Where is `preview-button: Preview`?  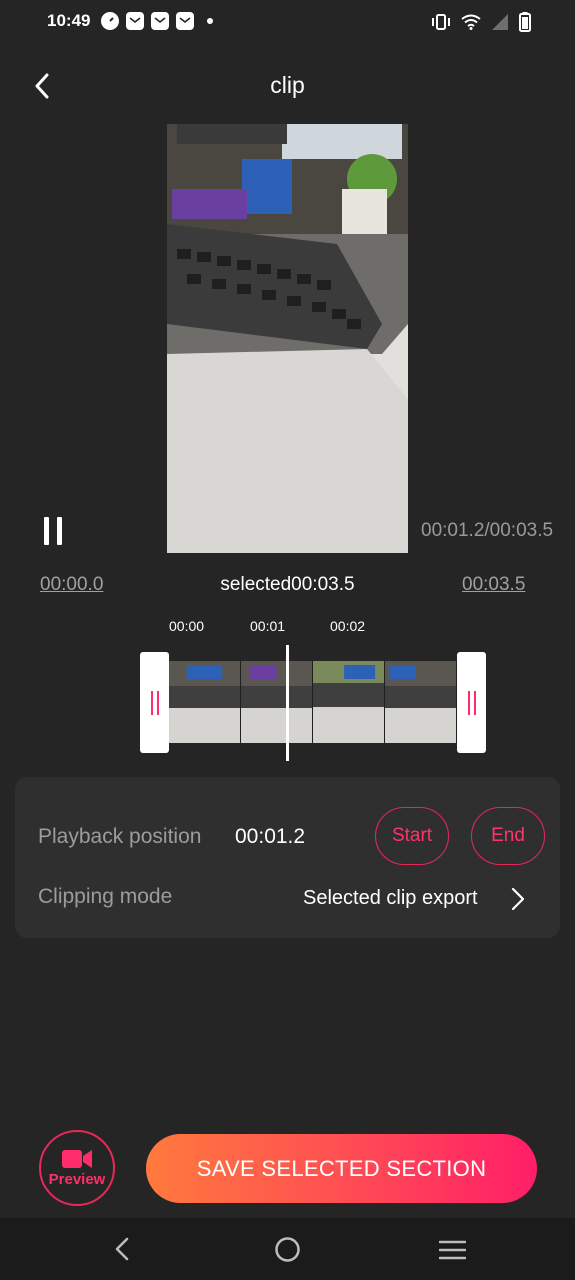
preview-button: Preview is located at coordinates (77, 1168).